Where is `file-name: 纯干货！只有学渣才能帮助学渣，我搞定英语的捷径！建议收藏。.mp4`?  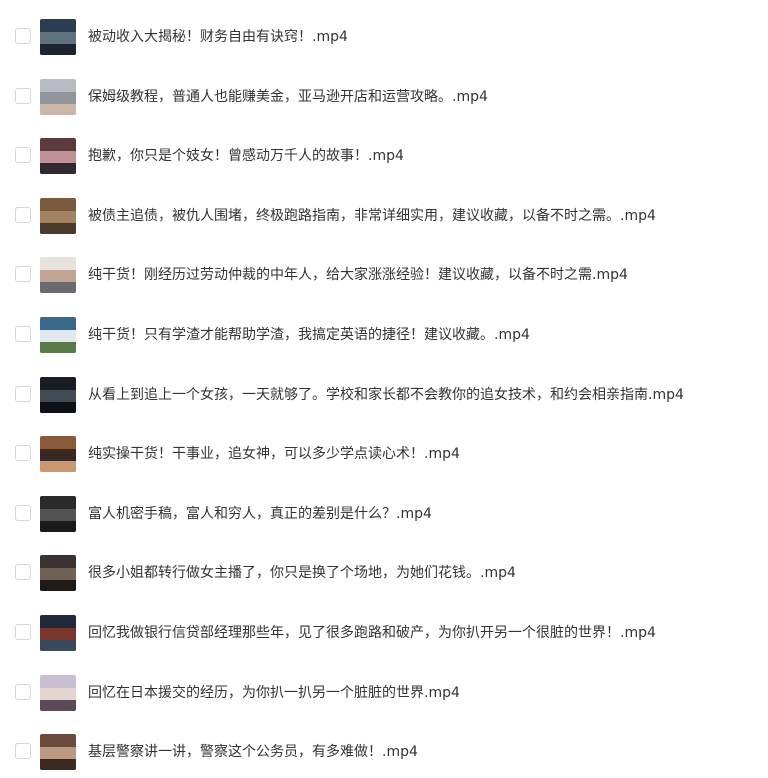 file-name: 纯干货！只有学渣才能帮助学渣，我搞定英语的捷径！建议收藏。.mp4 is located at coordinates (309, 335).